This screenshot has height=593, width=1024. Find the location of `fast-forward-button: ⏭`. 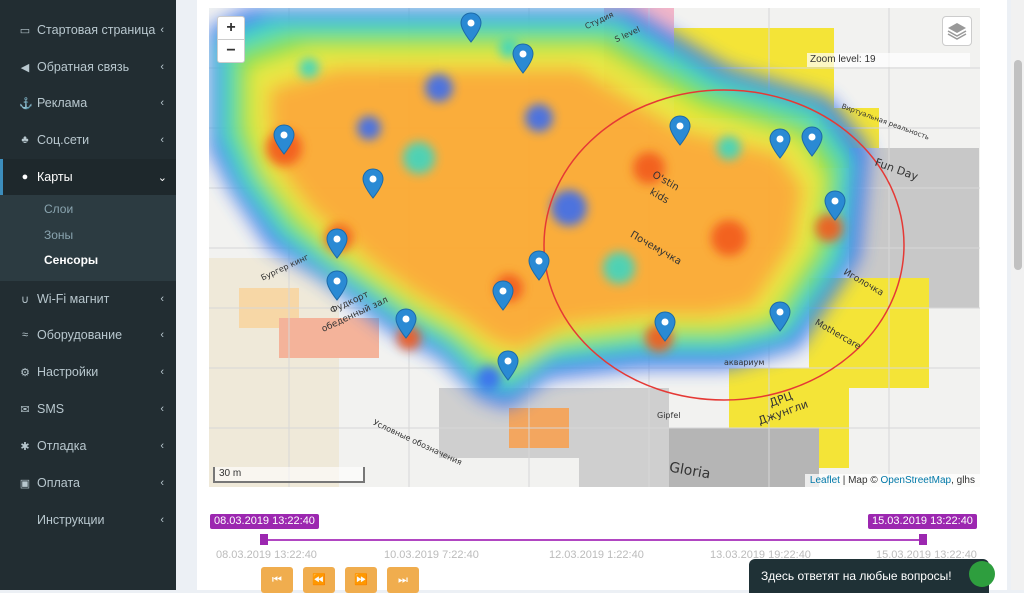

fast-forward-button: ⏭ is located at coordinates (403, 580).